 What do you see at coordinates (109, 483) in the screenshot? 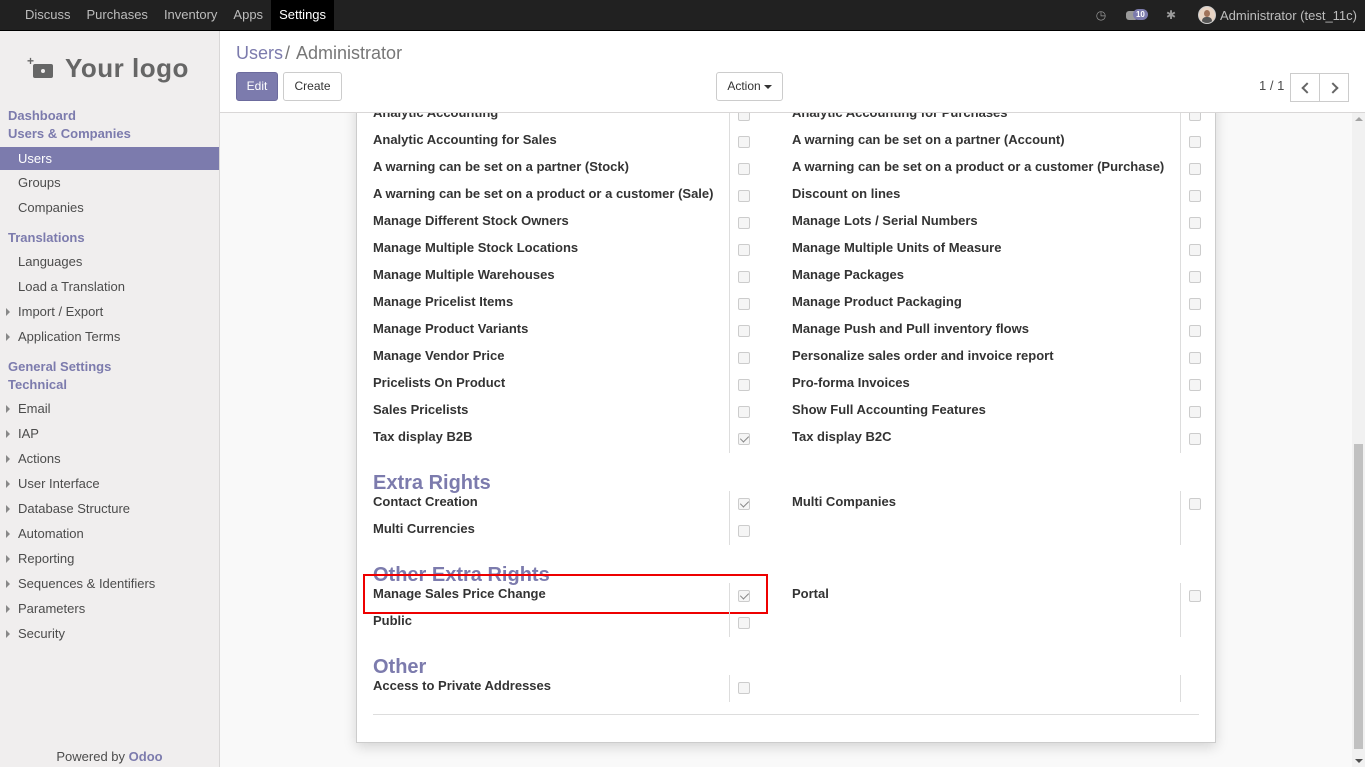
I see `sidebar-item-user-interface: User Interface` at bounding box center [109, 483].